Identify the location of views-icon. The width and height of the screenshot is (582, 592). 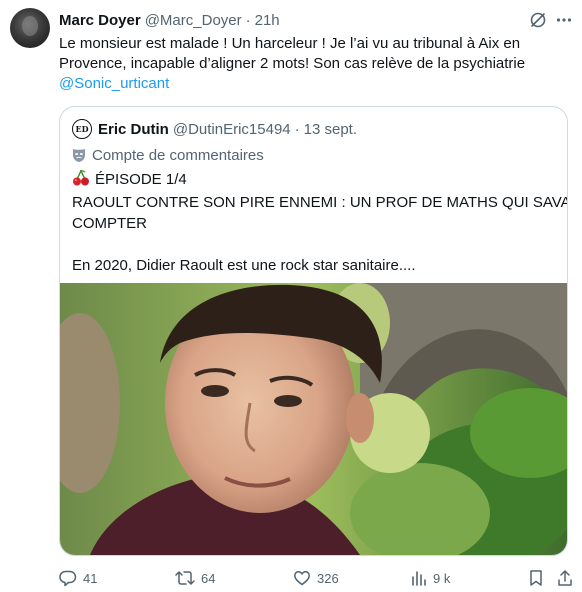
(419, 578).